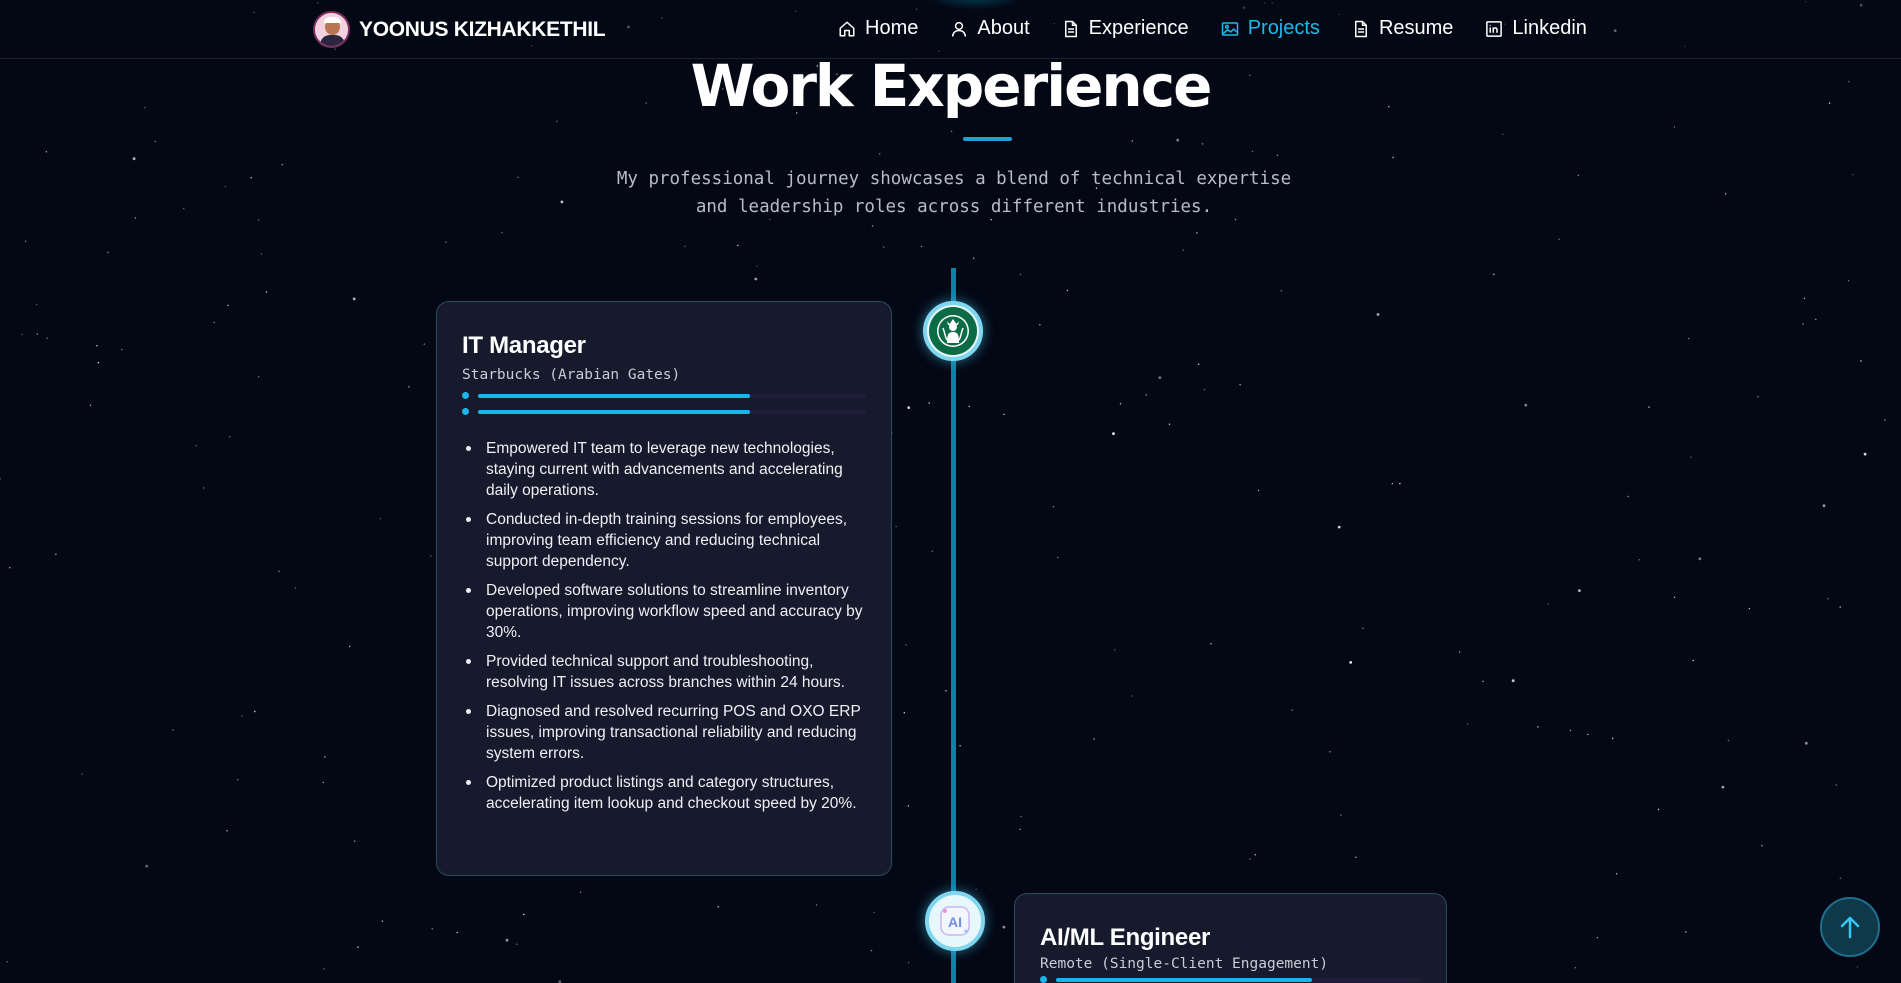 Image resolution: width=1901 pixels, height=983 pixels. Describe the element at coordinates (1549, 28) in the screenshot. I see `nav-linkedin-label: Linkedin` at that location.